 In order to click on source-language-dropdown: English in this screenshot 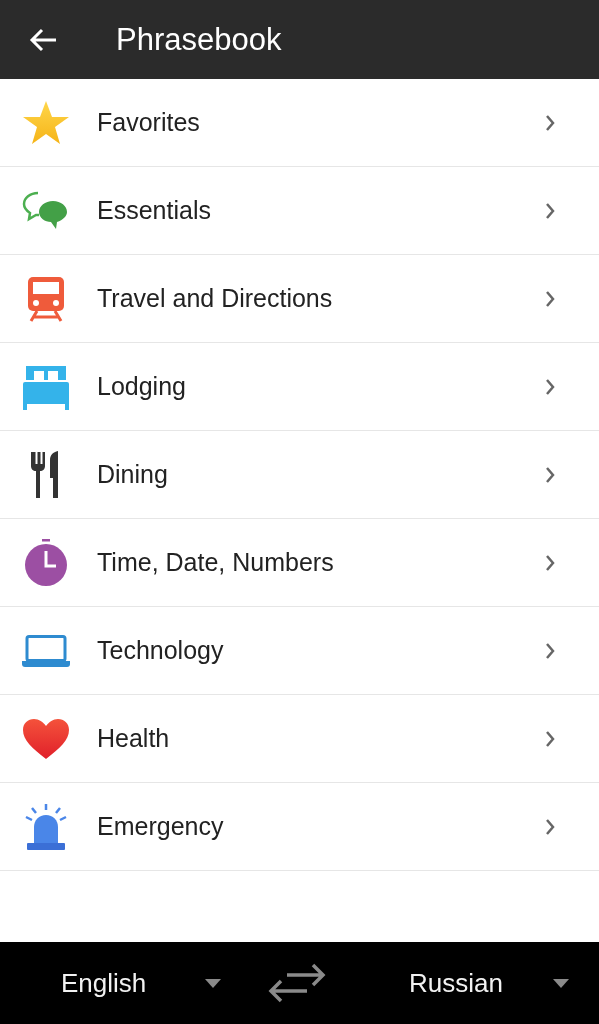, I will do `click(141, 983)`.